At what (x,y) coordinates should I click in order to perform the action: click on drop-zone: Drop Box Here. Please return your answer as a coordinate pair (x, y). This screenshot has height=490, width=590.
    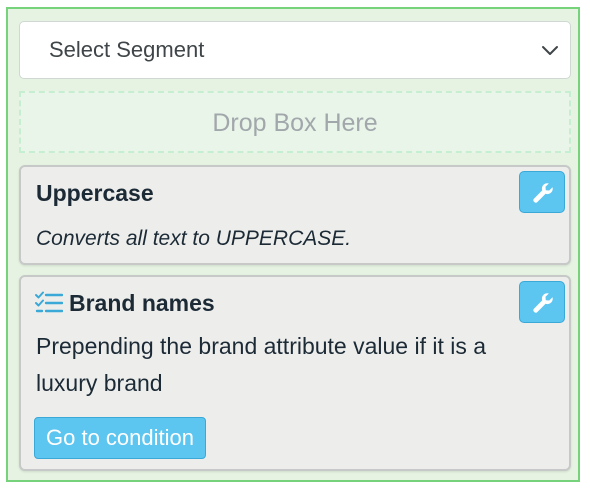
    Looking at the image, I should click on (295, 122).